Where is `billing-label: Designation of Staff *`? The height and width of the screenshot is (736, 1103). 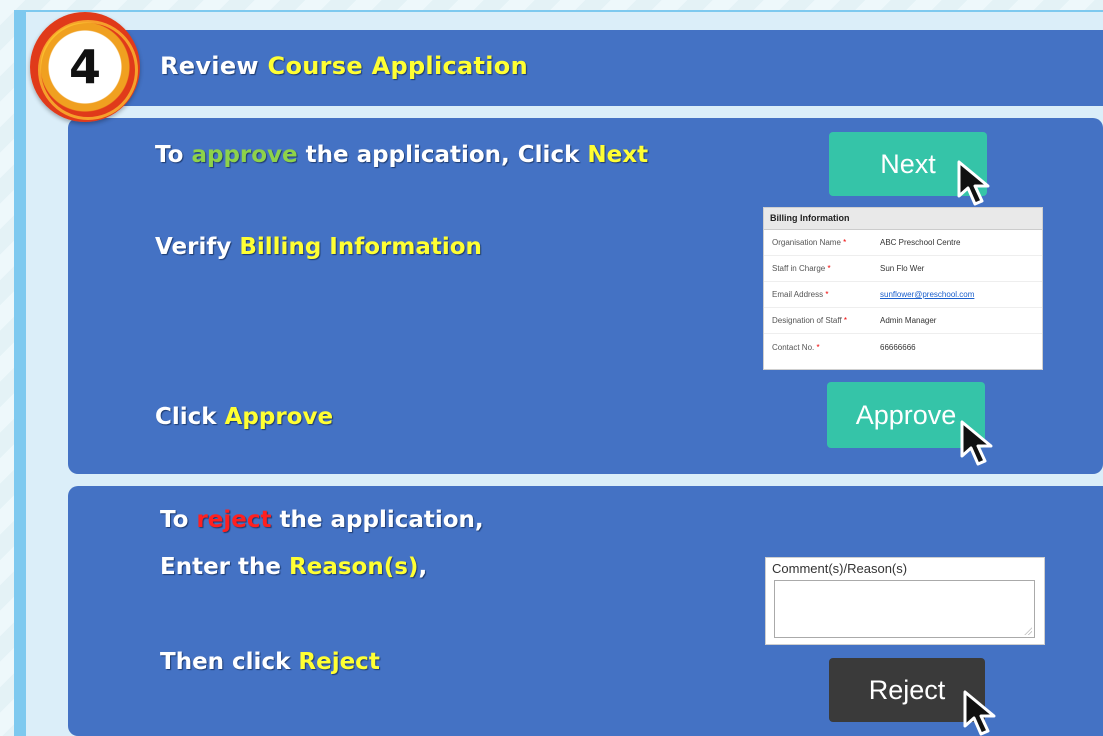 billing-label: Designation of Staff * is located at coordinates (822, 320).